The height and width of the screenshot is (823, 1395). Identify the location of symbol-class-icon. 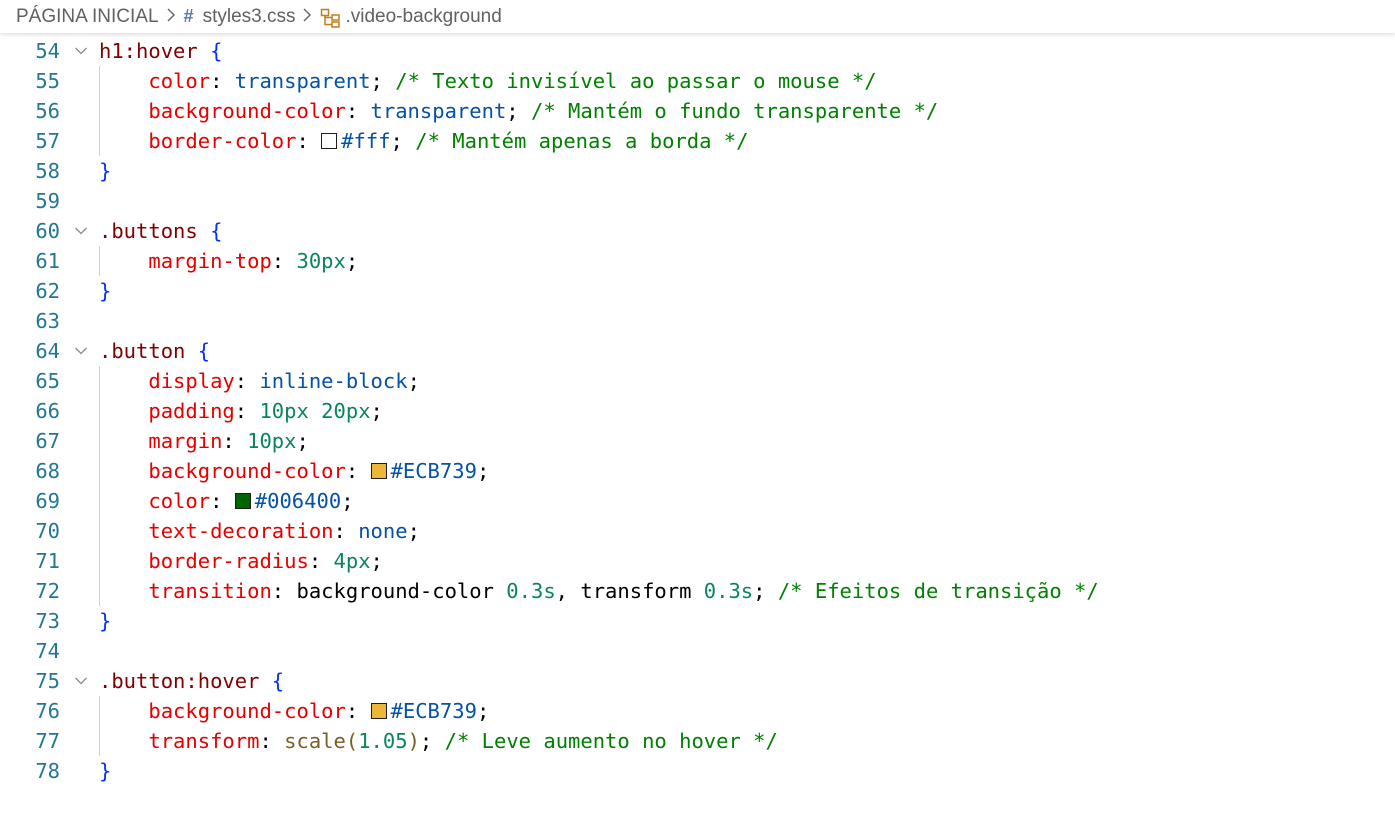
(331, 18).